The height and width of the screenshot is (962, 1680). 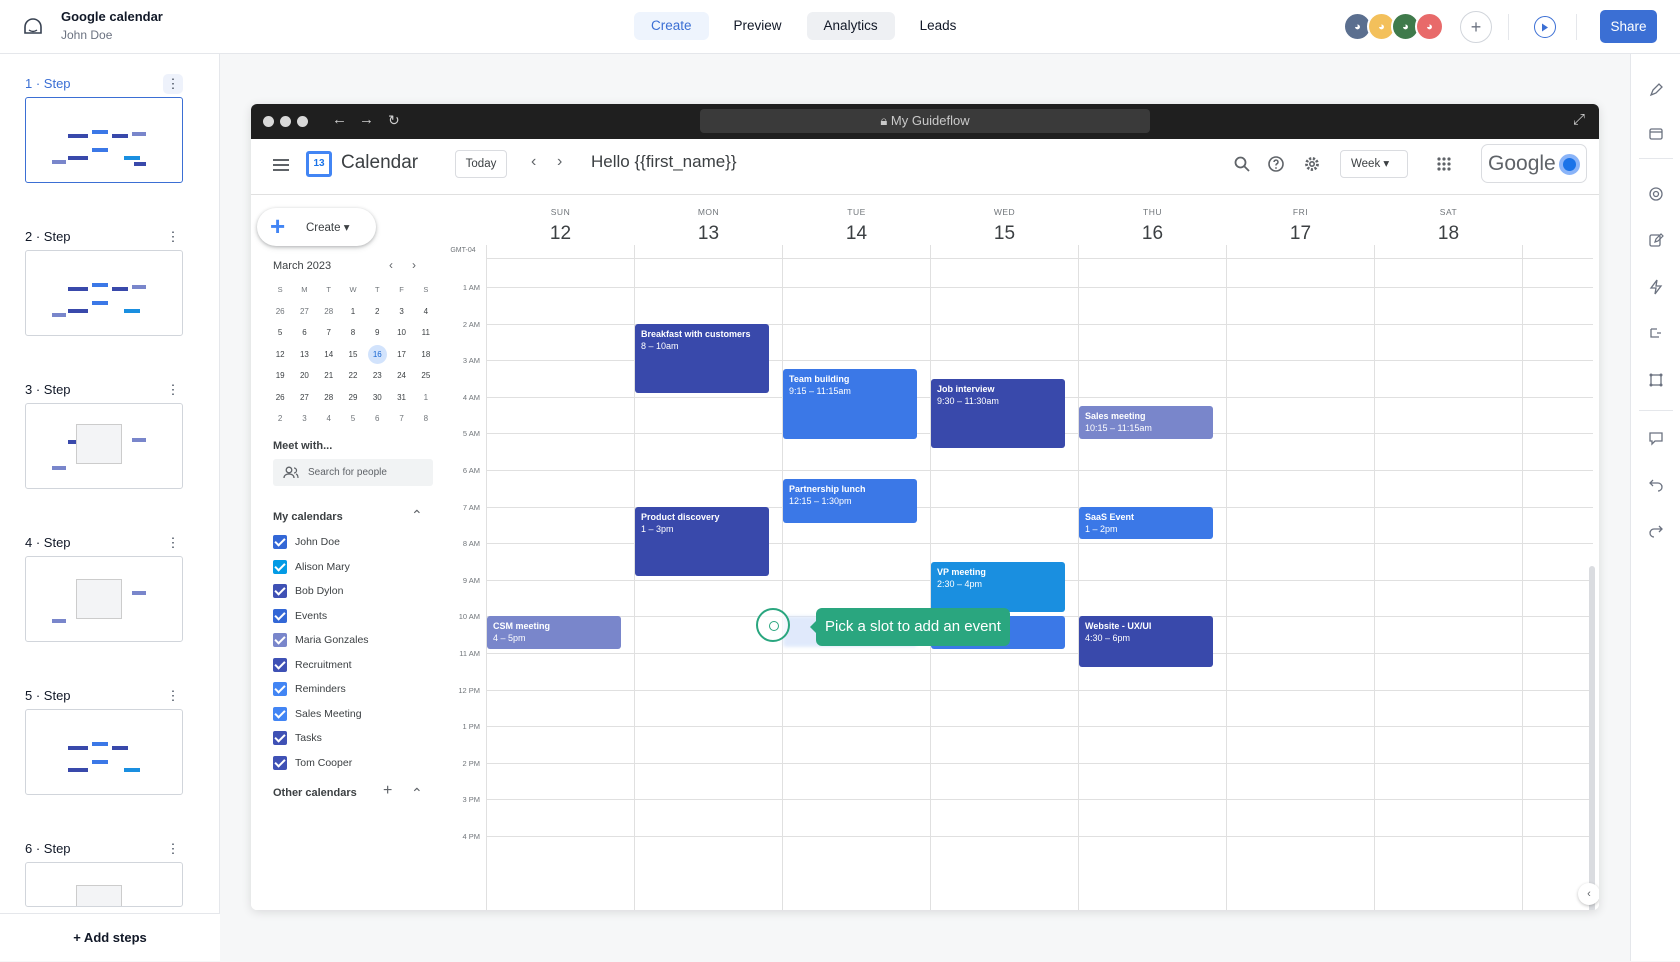 I want to click on calendar-event: Breakfast with customers 8 – 10am, so click(x=702, y=358).